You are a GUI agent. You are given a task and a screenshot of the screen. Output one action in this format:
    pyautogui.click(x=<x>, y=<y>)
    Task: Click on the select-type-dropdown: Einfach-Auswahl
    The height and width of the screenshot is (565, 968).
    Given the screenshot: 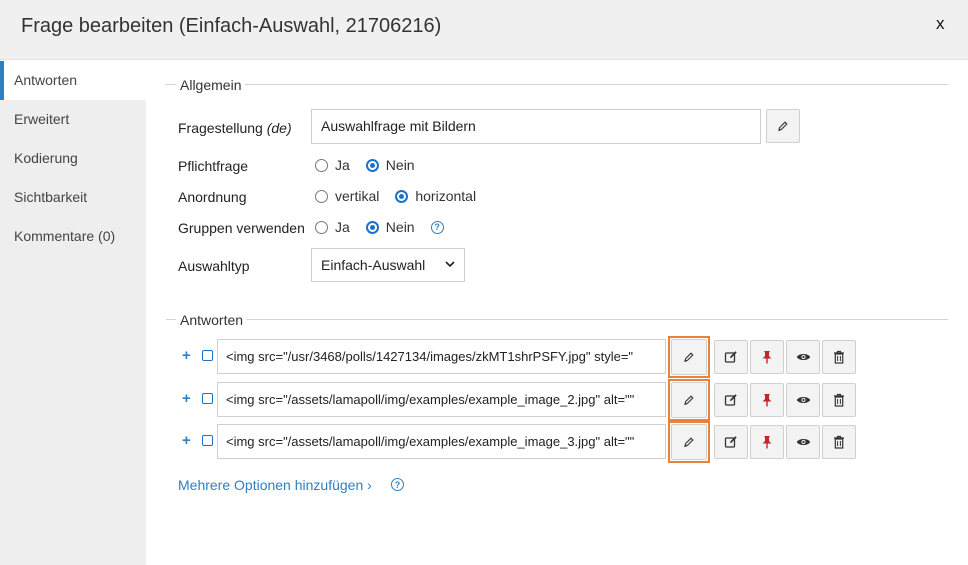 What is the action you would take?
    pyautogui.click(x=388, y=265)
    